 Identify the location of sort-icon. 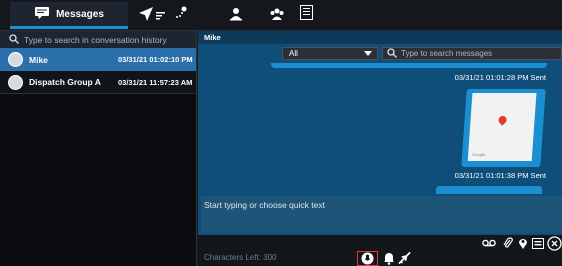
(161, 16).